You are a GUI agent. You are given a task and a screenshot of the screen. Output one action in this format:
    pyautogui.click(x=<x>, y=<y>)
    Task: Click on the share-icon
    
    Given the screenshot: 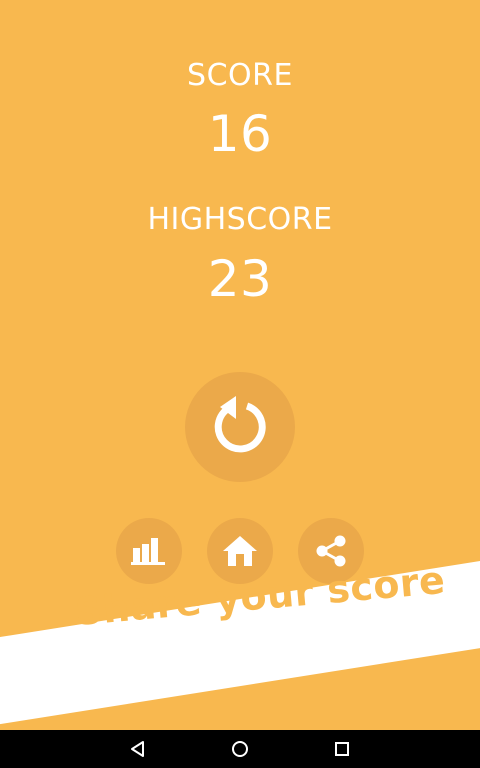 What is the action you would take?
    pyautogui.click(x=331, y=551)
    